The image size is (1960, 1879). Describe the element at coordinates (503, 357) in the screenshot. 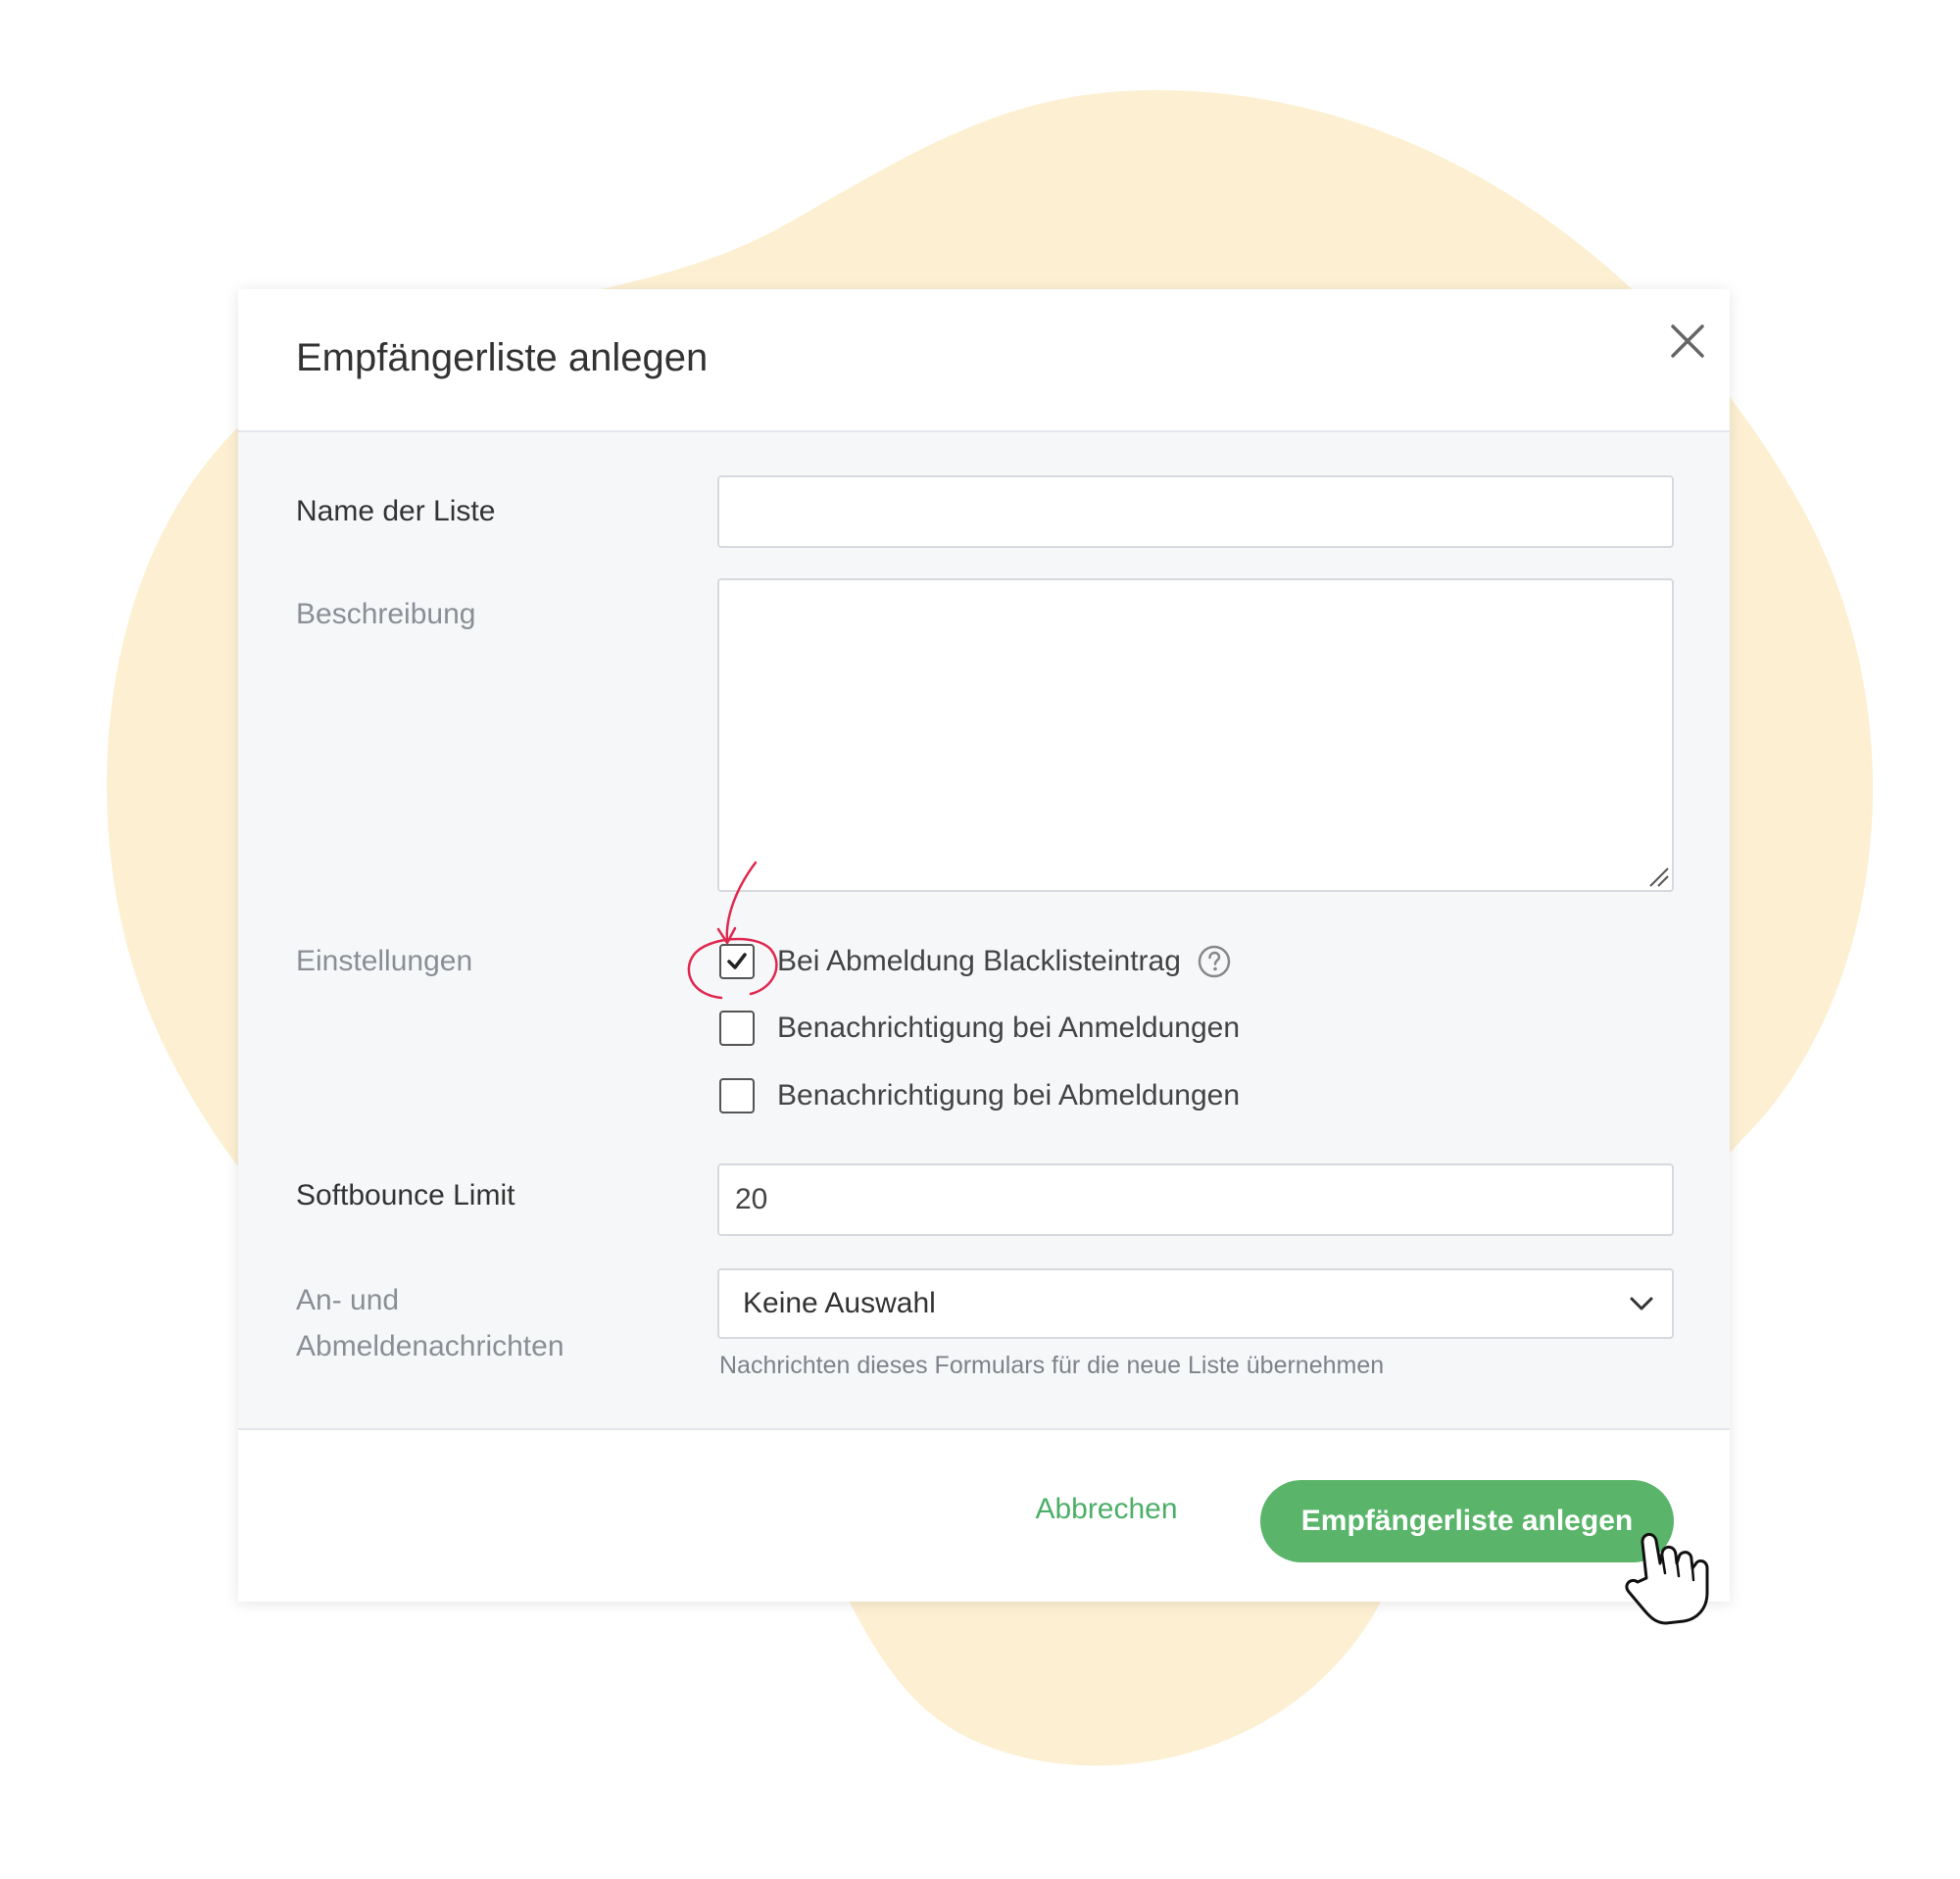

I see `dialog-title: Empfängerliste anlegen` at that location.